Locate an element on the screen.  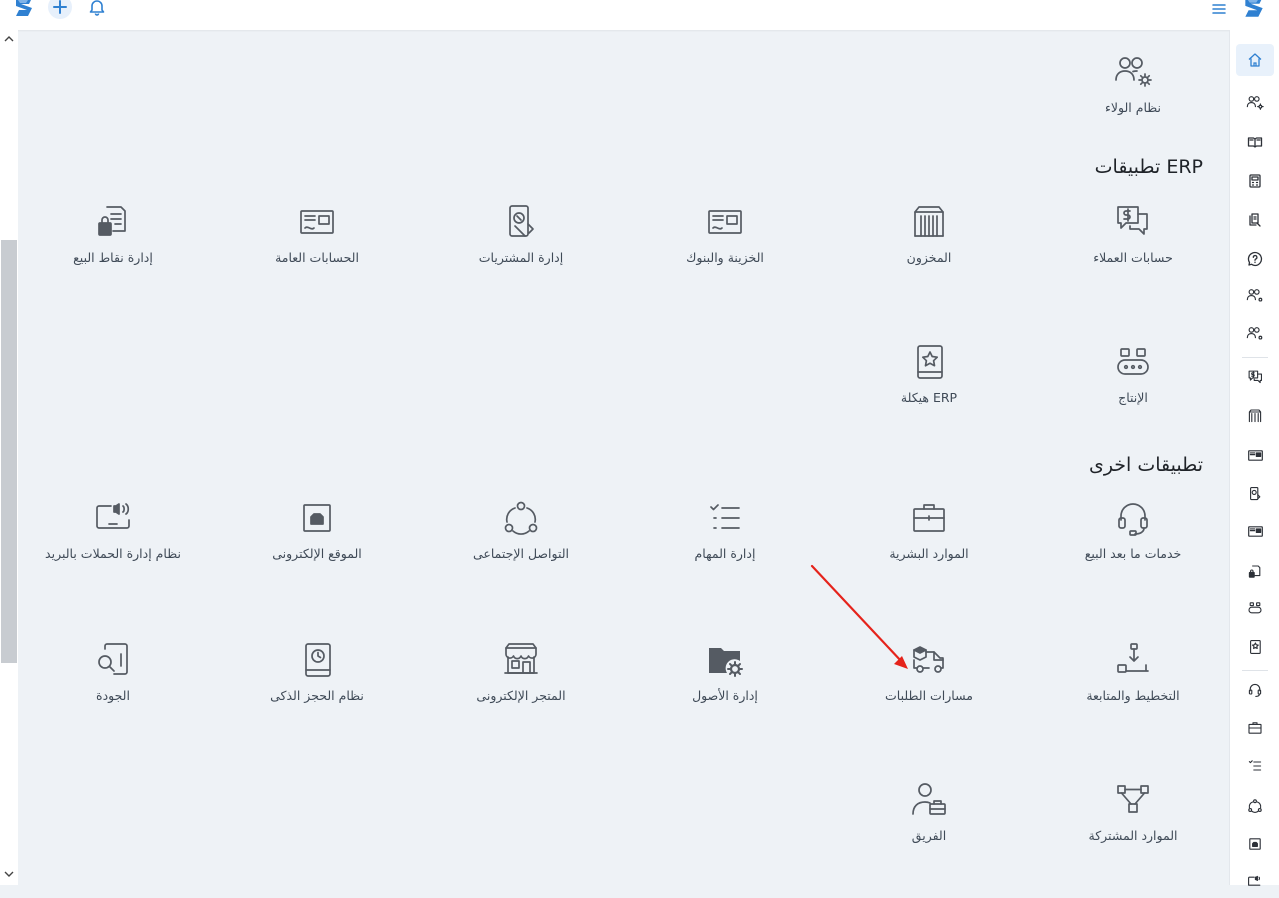
app-general-accounts: الحسابات العامة is located at coordinates (317, 232).